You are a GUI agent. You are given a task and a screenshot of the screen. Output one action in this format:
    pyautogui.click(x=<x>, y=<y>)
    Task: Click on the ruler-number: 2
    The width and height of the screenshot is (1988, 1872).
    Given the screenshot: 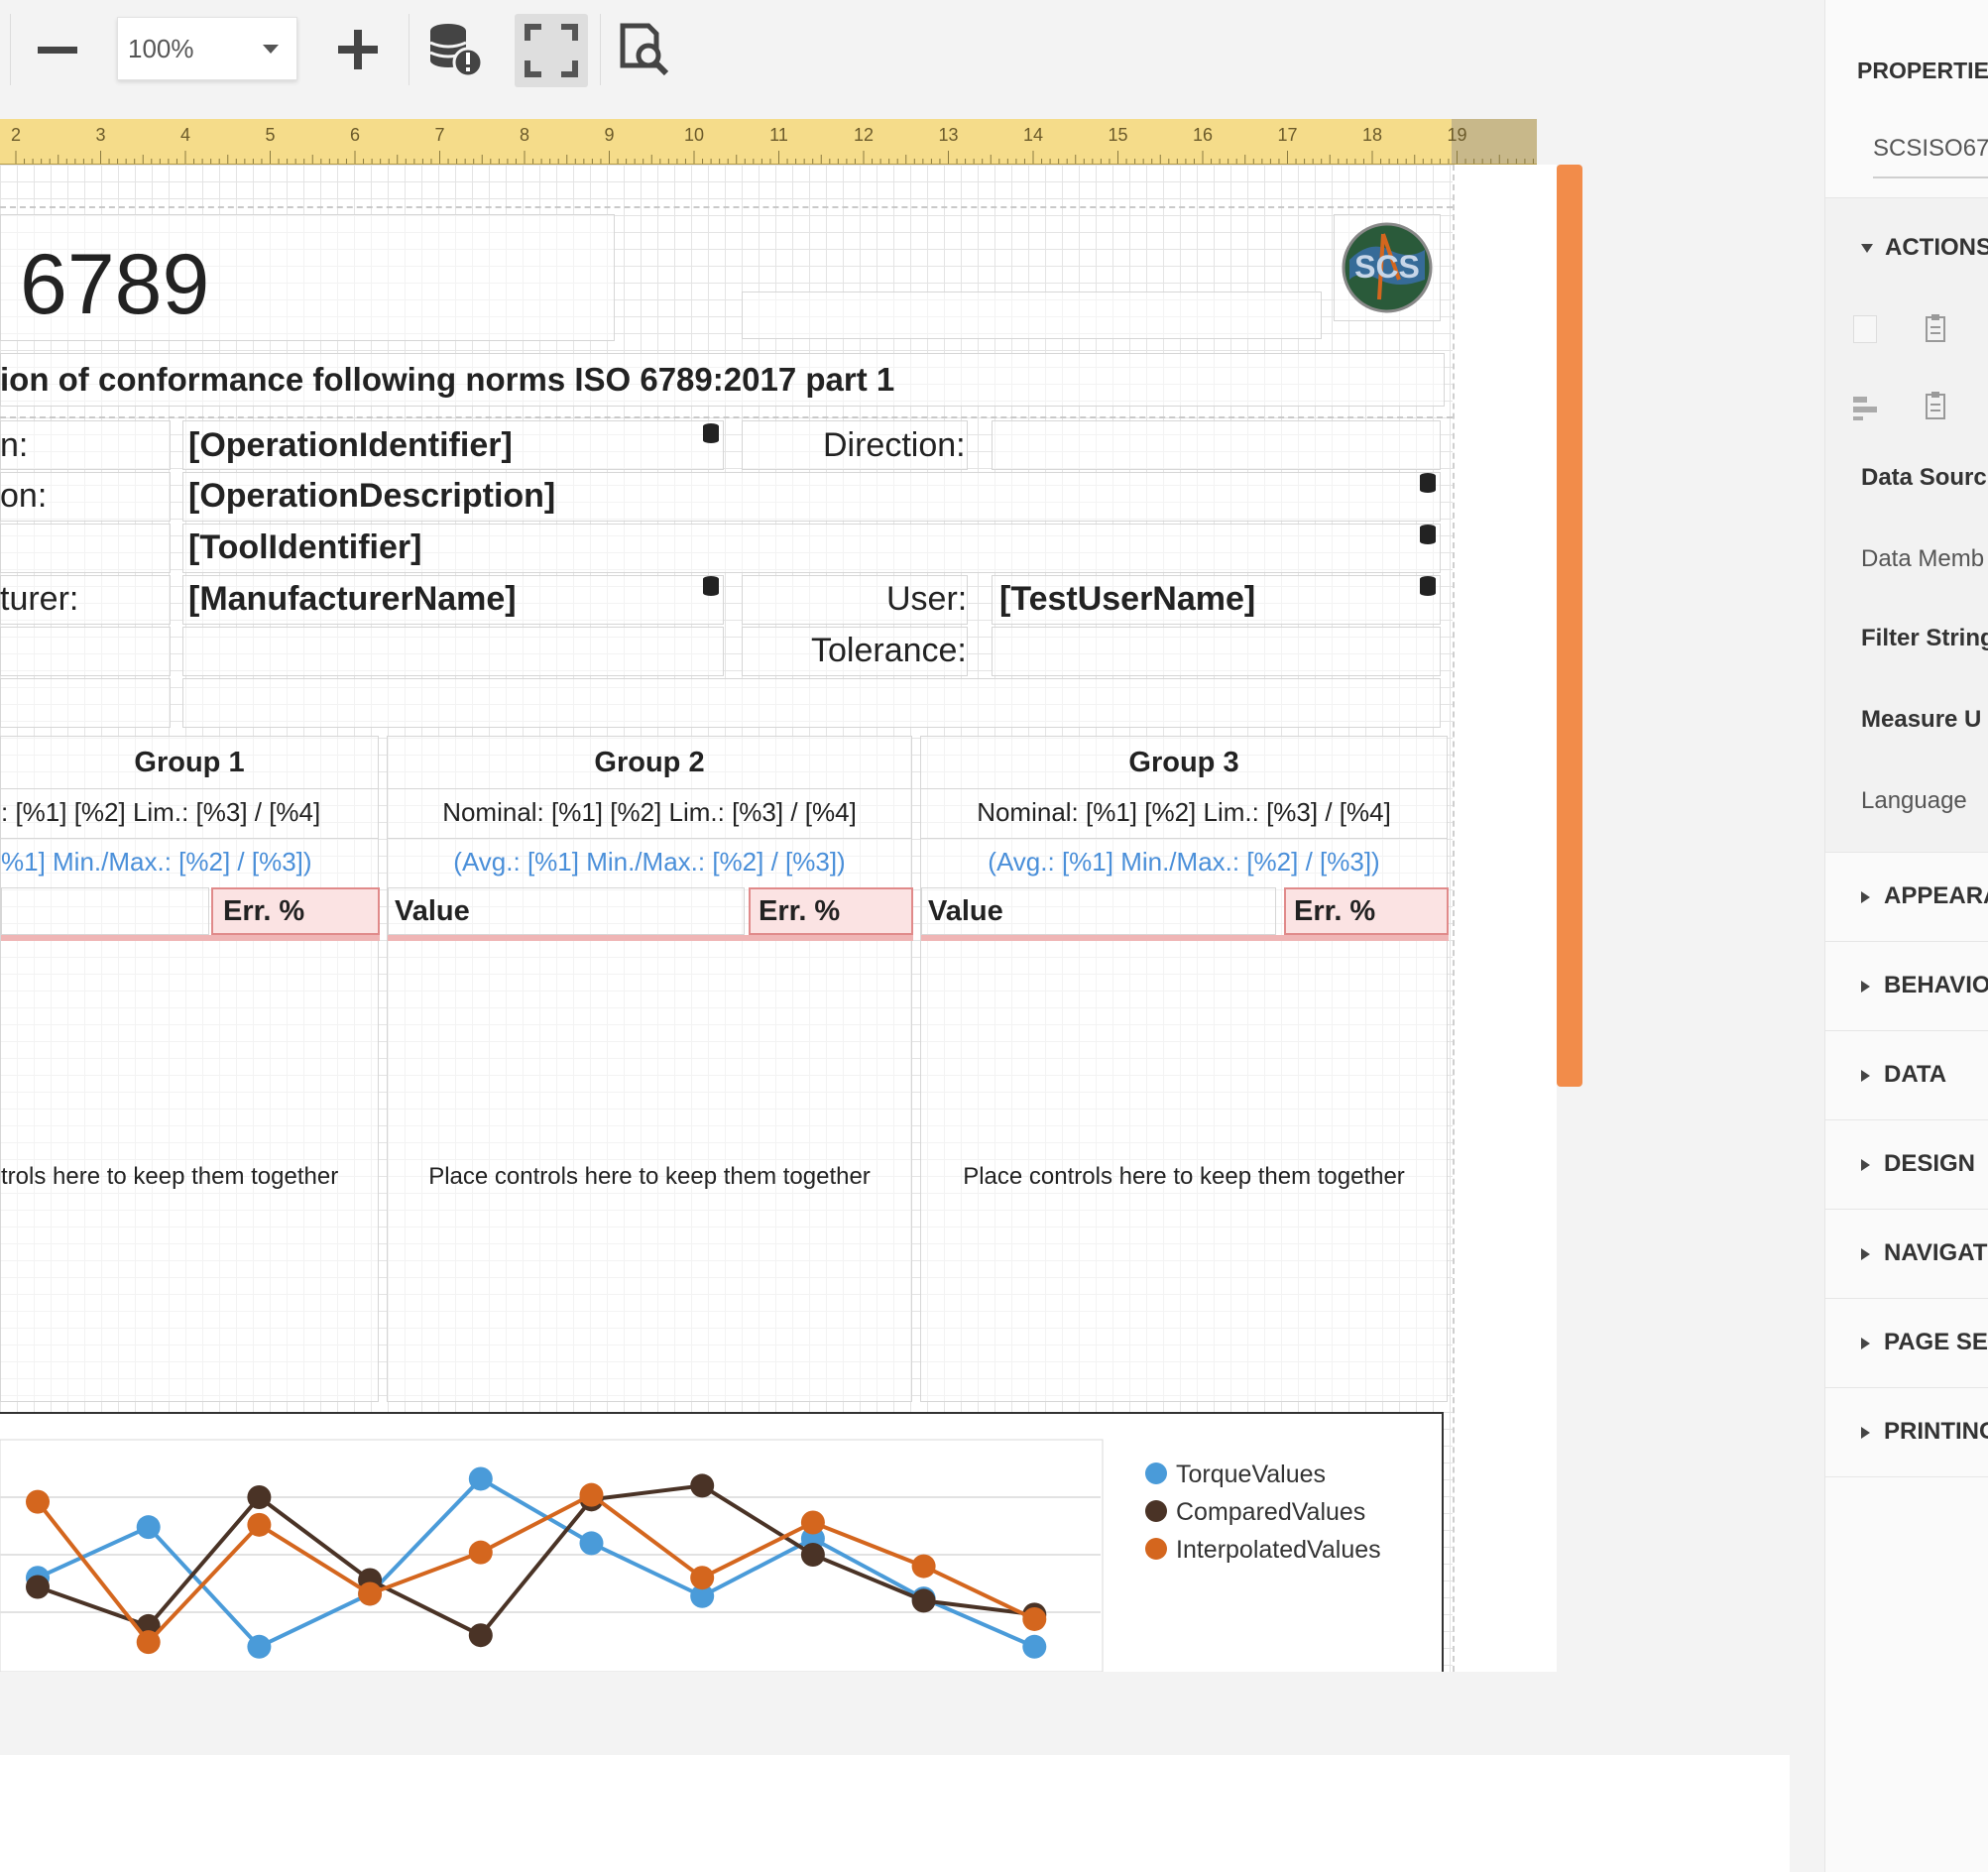 What is the action you would take?
    pyautogui.click(x=16, y=135)
    